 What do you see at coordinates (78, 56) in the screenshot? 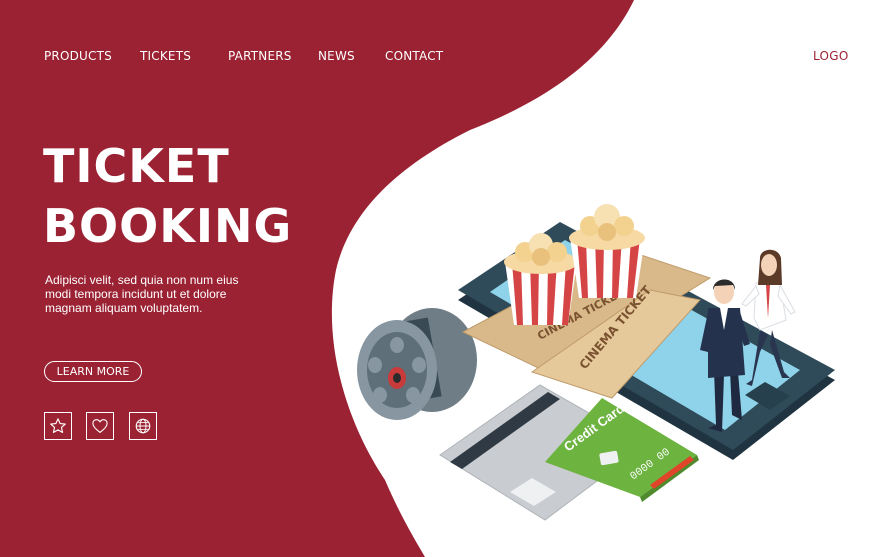
I see `nav-products: PRODUCTS` at bounding box center [78, 56].